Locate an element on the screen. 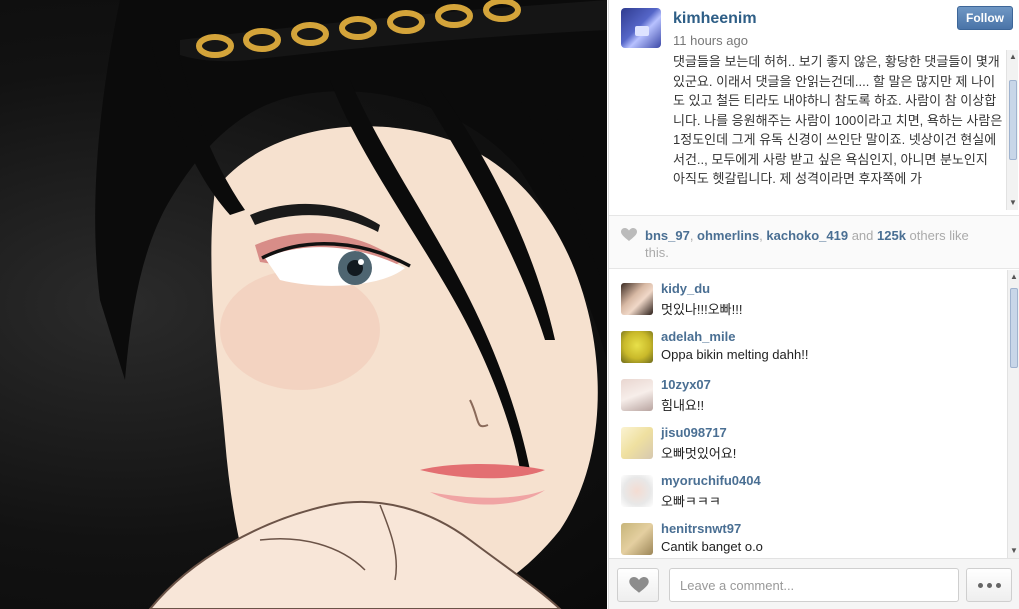 The image size is (1019, 609). liker-link: bns_97 is located at coordinates (667, 235).